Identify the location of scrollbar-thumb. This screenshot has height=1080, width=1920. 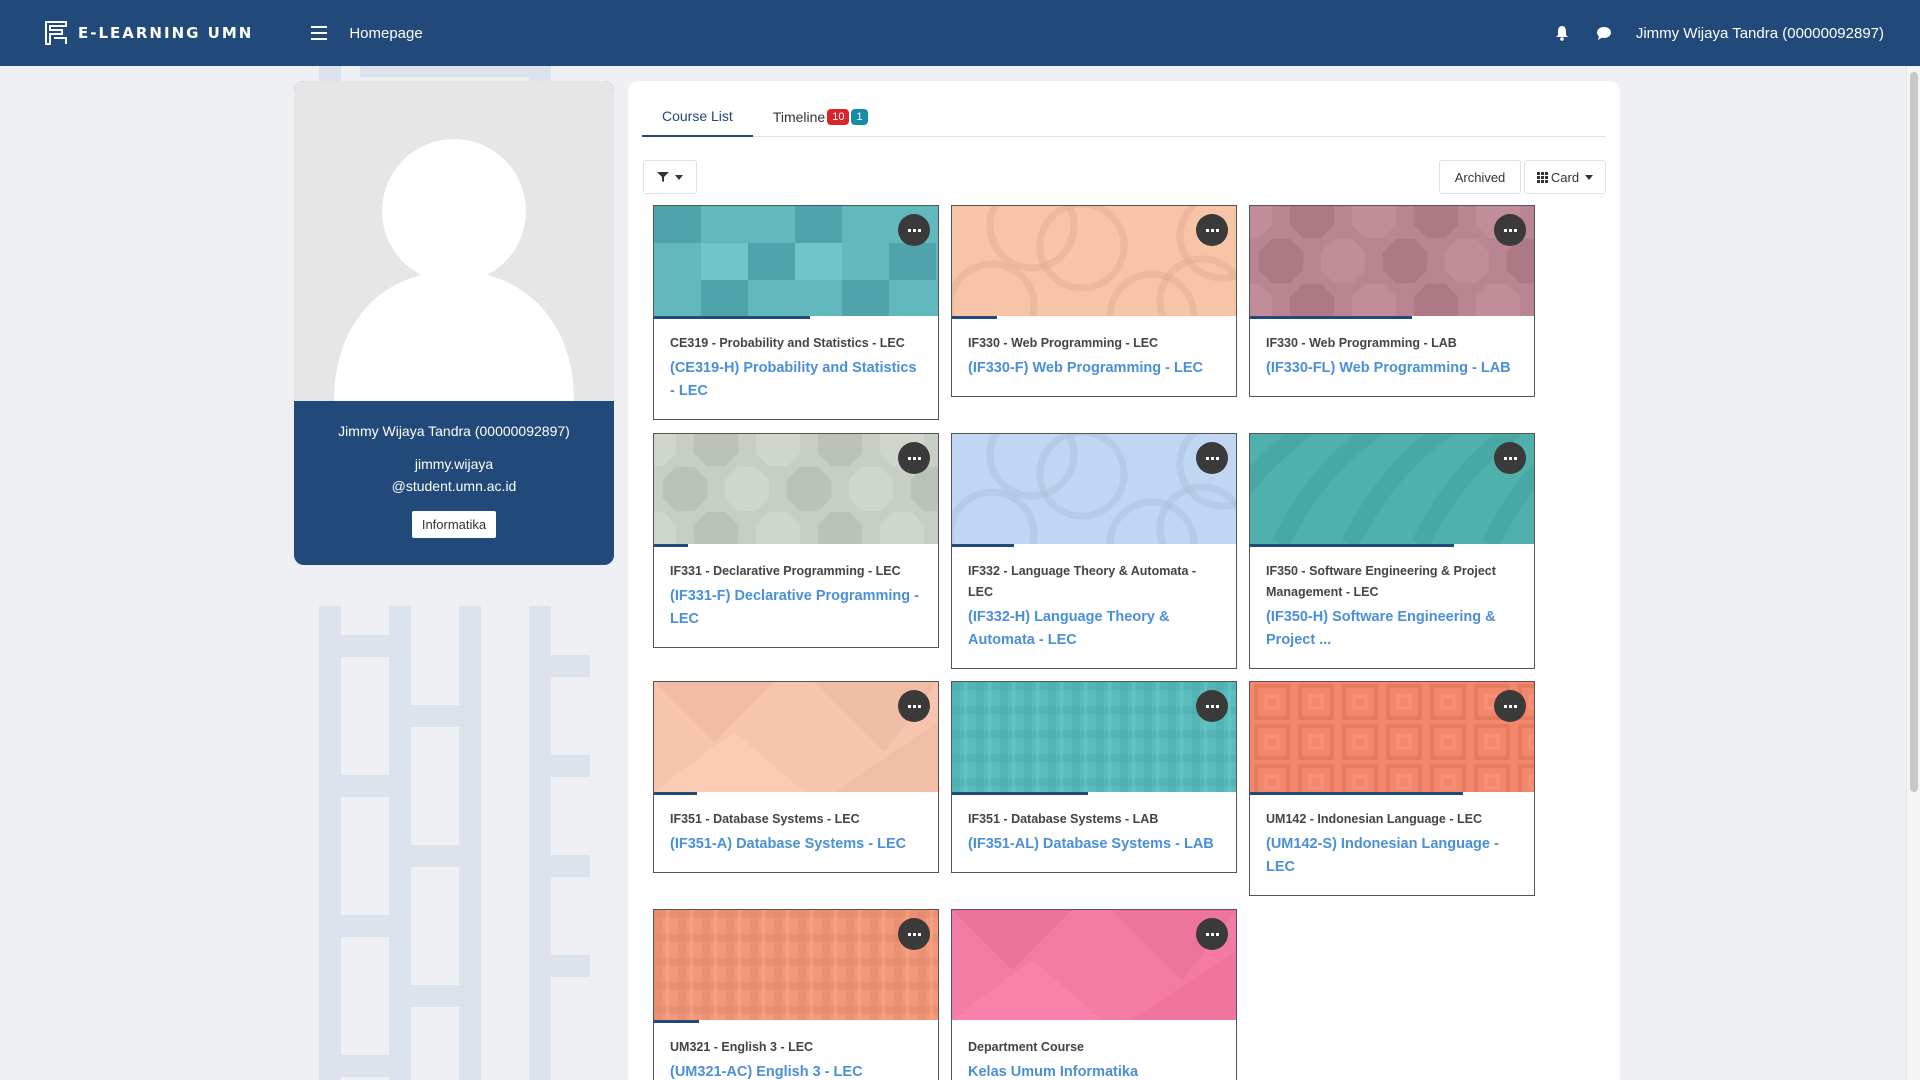
(1914, 432).